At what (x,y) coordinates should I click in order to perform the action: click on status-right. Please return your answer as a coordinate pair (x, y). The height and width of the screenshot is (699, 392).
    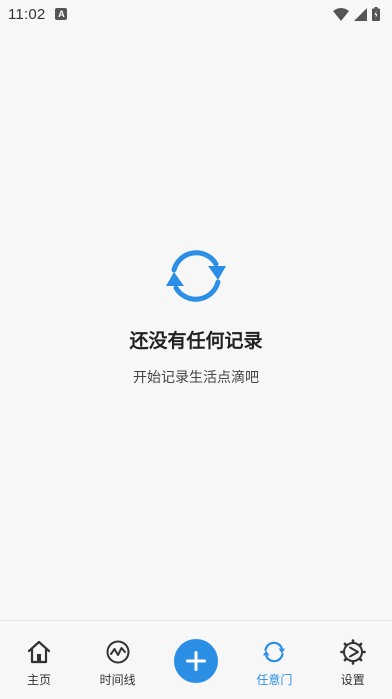
    Looking at the image, I should click on (356, 14).